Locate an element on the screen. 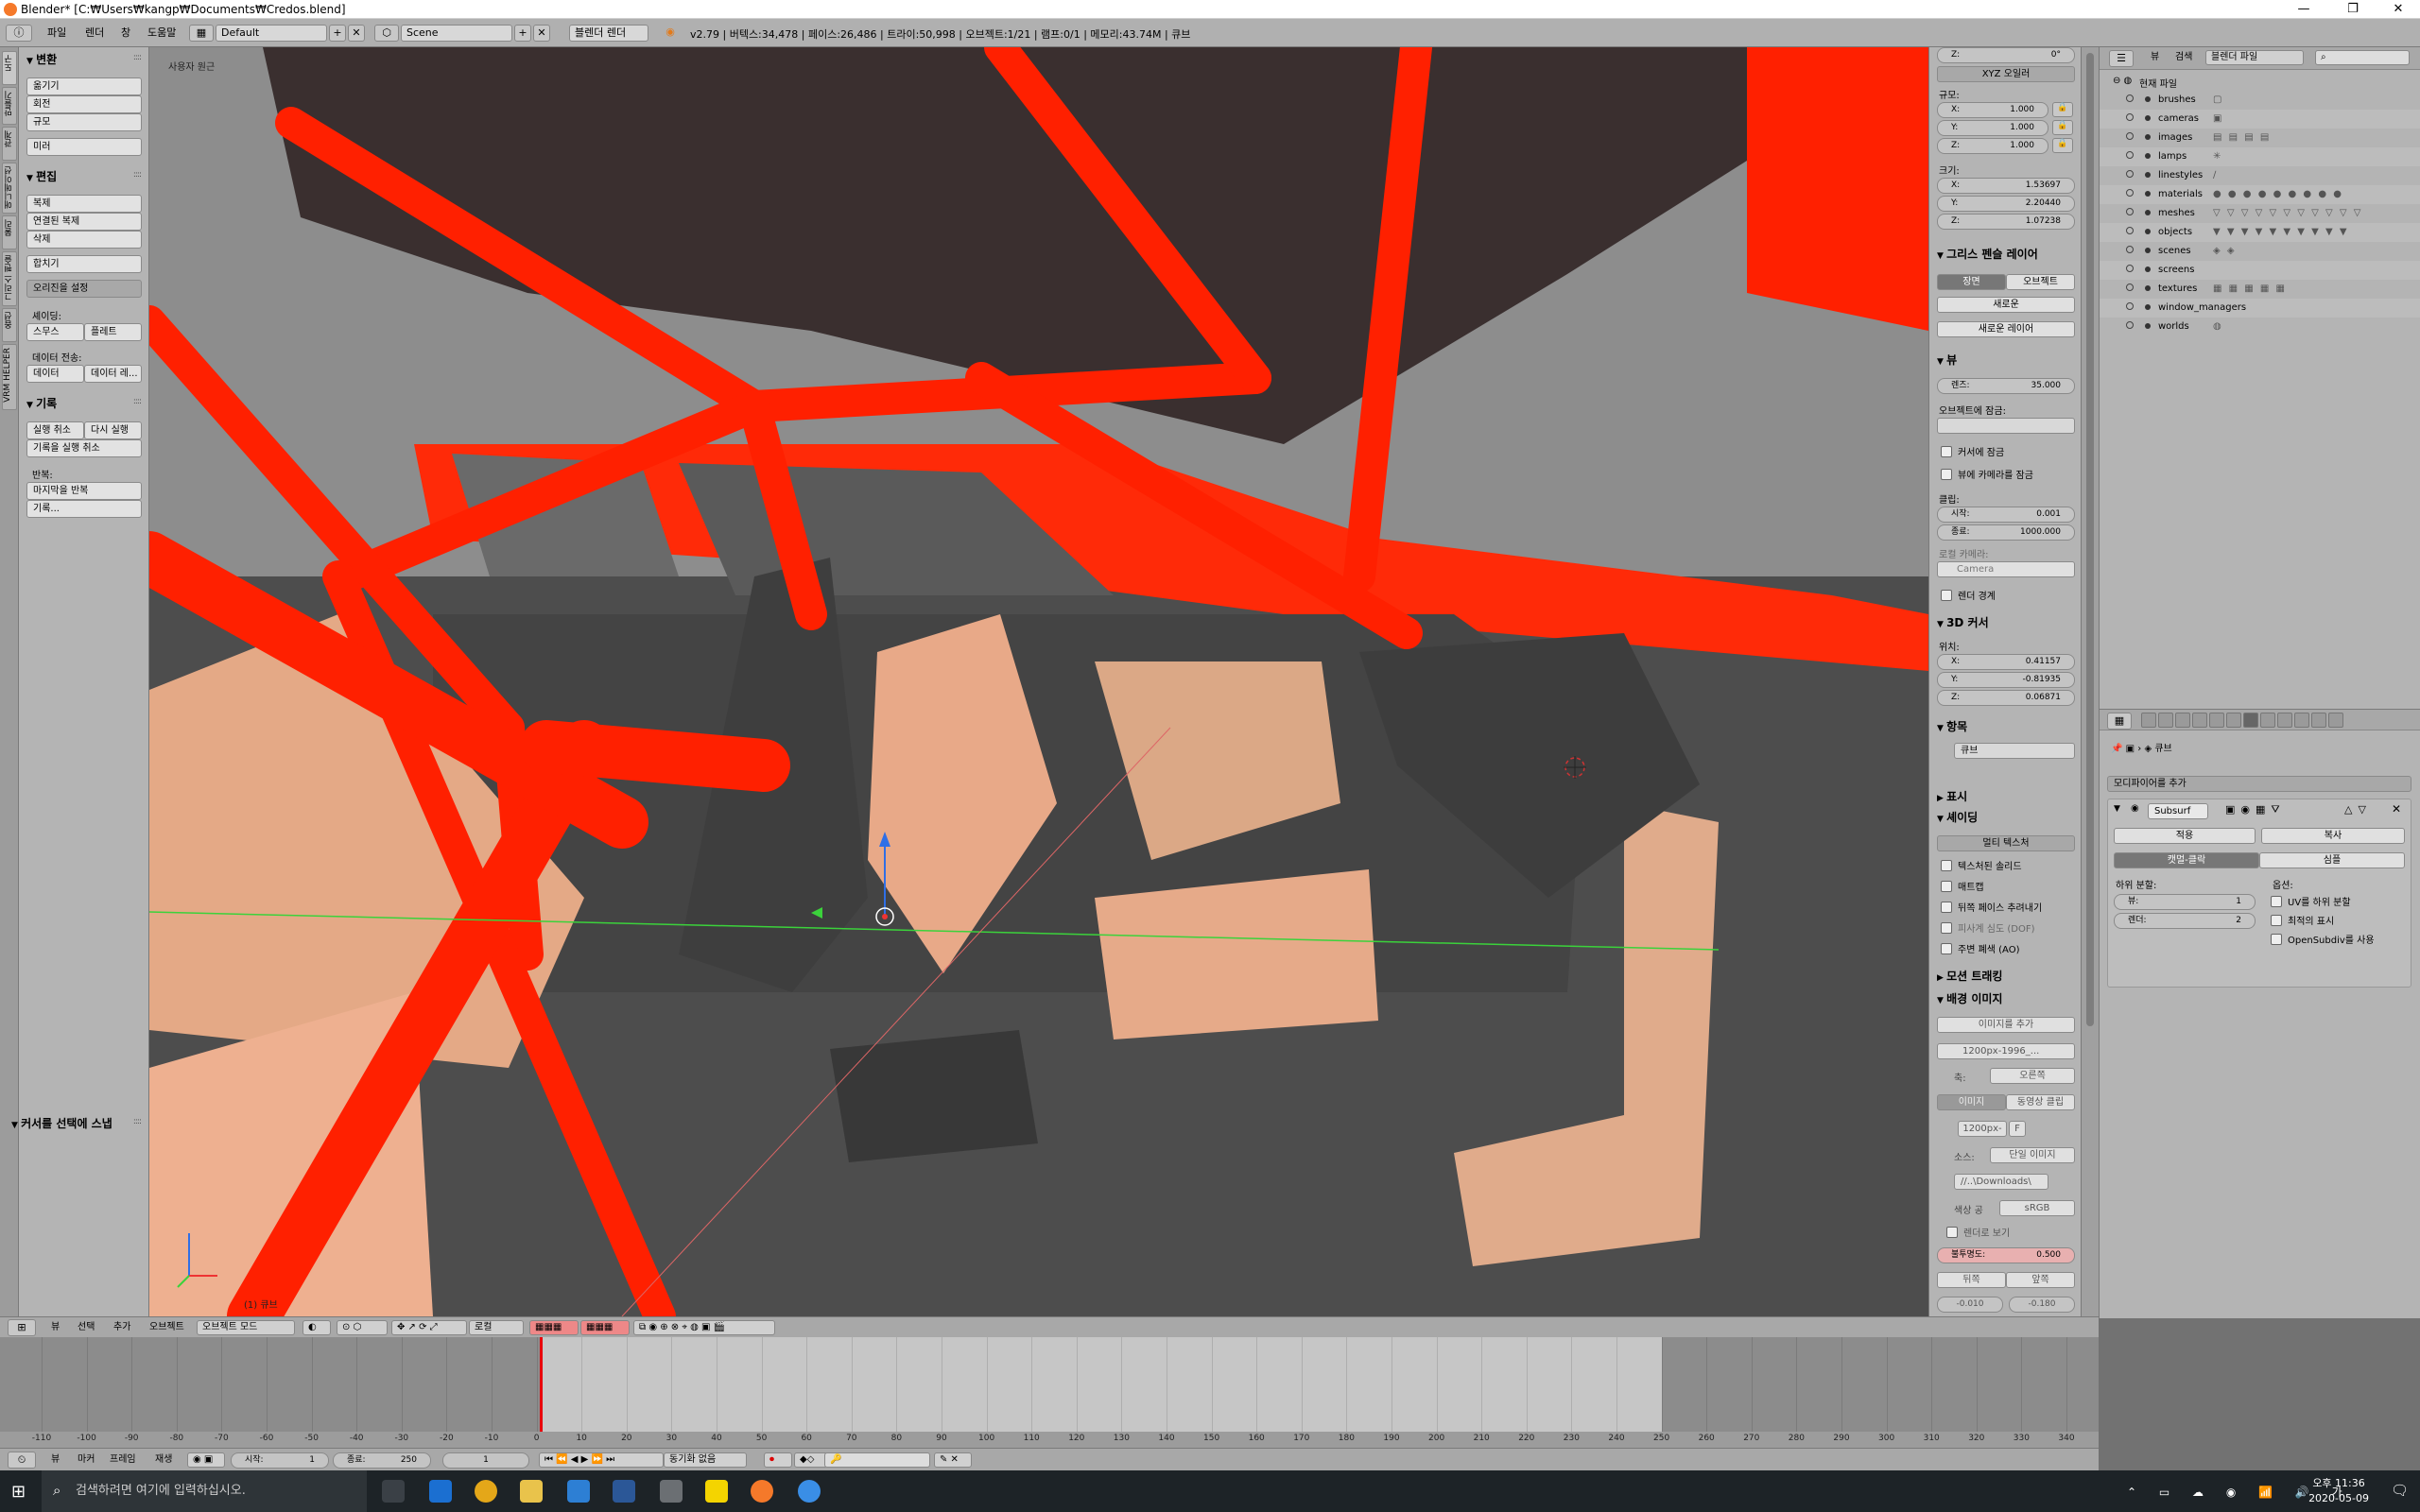 This screenshot has height=1512, width=2420. undo-history-button: 기록을 실행 취소 is located at coordinates (84, 448).